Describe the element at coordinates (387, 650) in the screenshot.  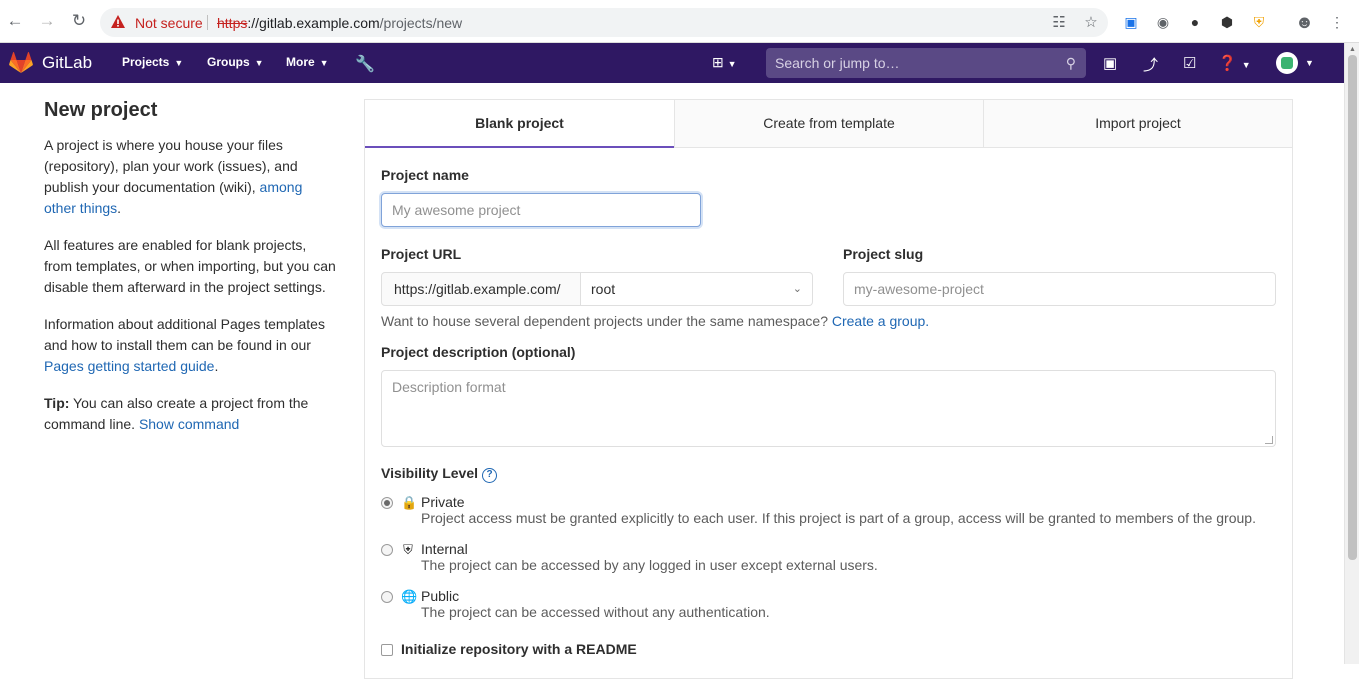
I see `readme-checkbox` at that location.